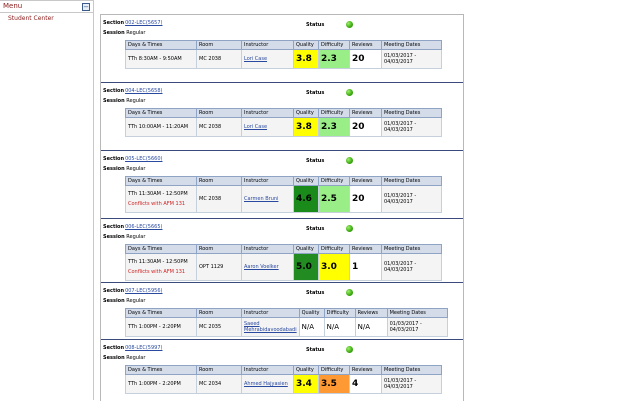 The image size is (640, 401). I want to click on days-times: TTh 1:00PM - 2:20PM, so click(154, 384).